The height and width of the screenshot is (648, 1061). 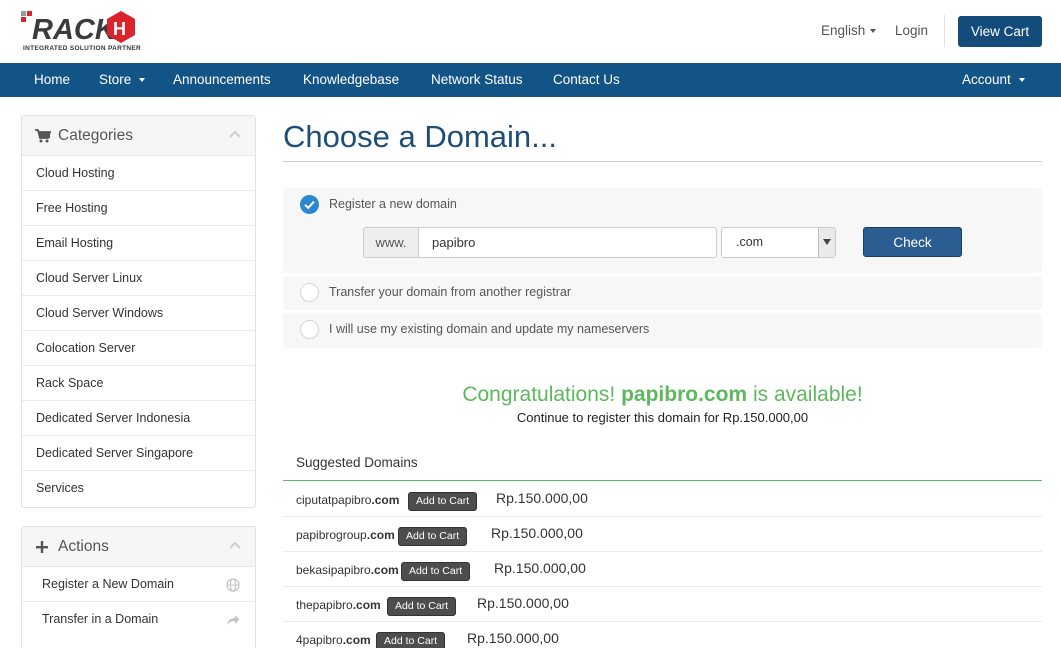 I want to click on suggested-domain-row: 4papibro.com Add to Cart Rp.150.000,00, so click(x=662, y=635).